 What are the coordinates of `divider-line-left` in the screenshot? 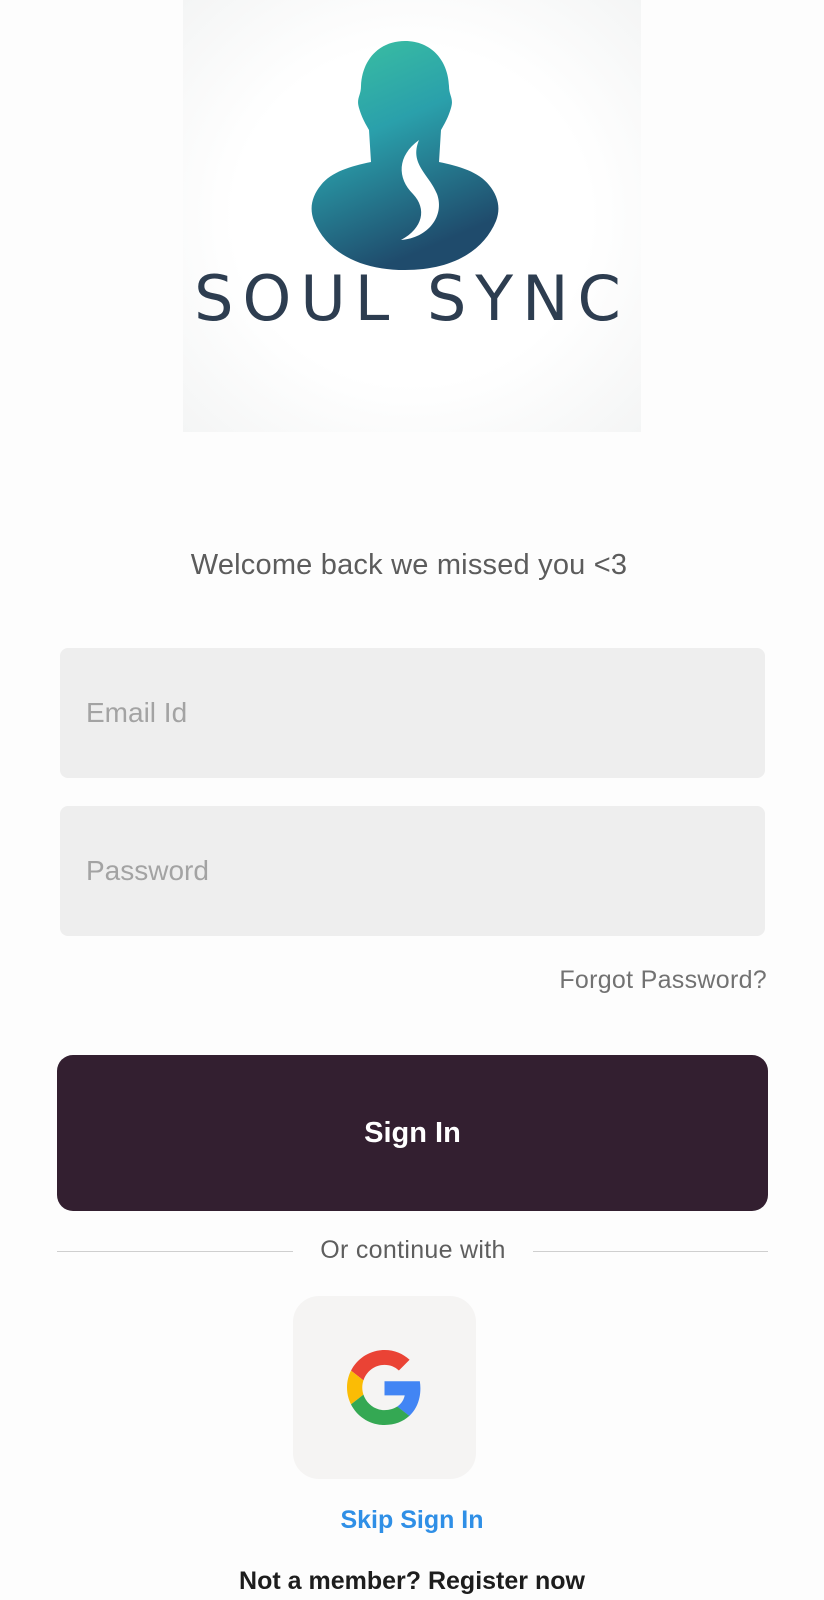 It's located at (175, 1251).